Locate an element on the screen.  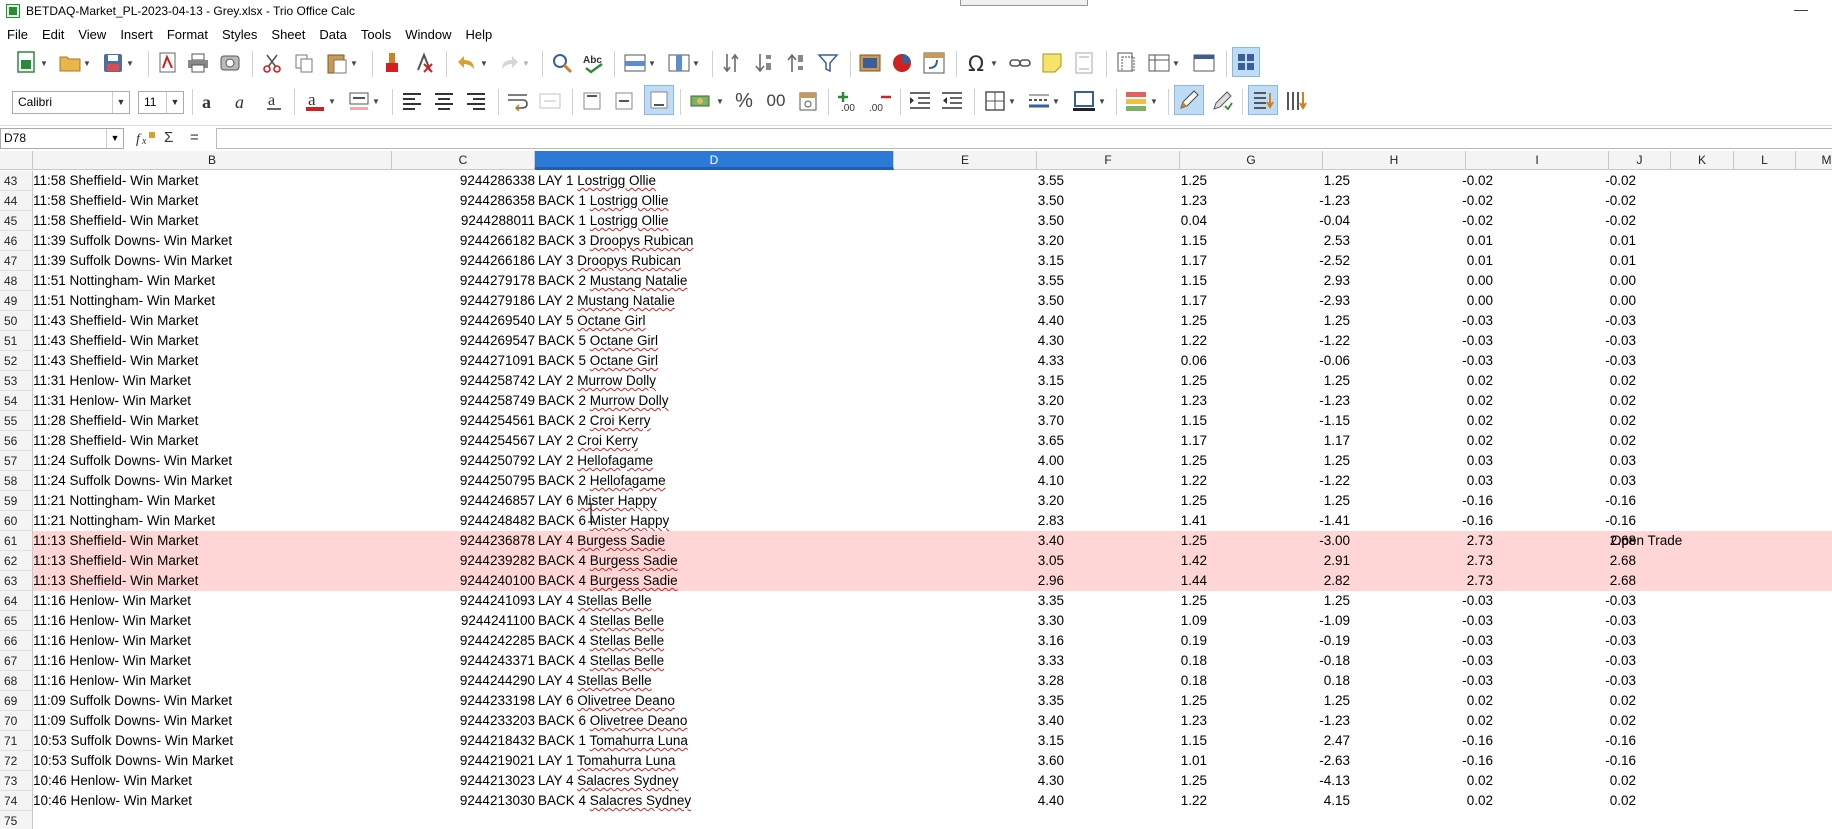
cell-d: BACK 2 Croi Kerry is located at coordinates (716, 421).